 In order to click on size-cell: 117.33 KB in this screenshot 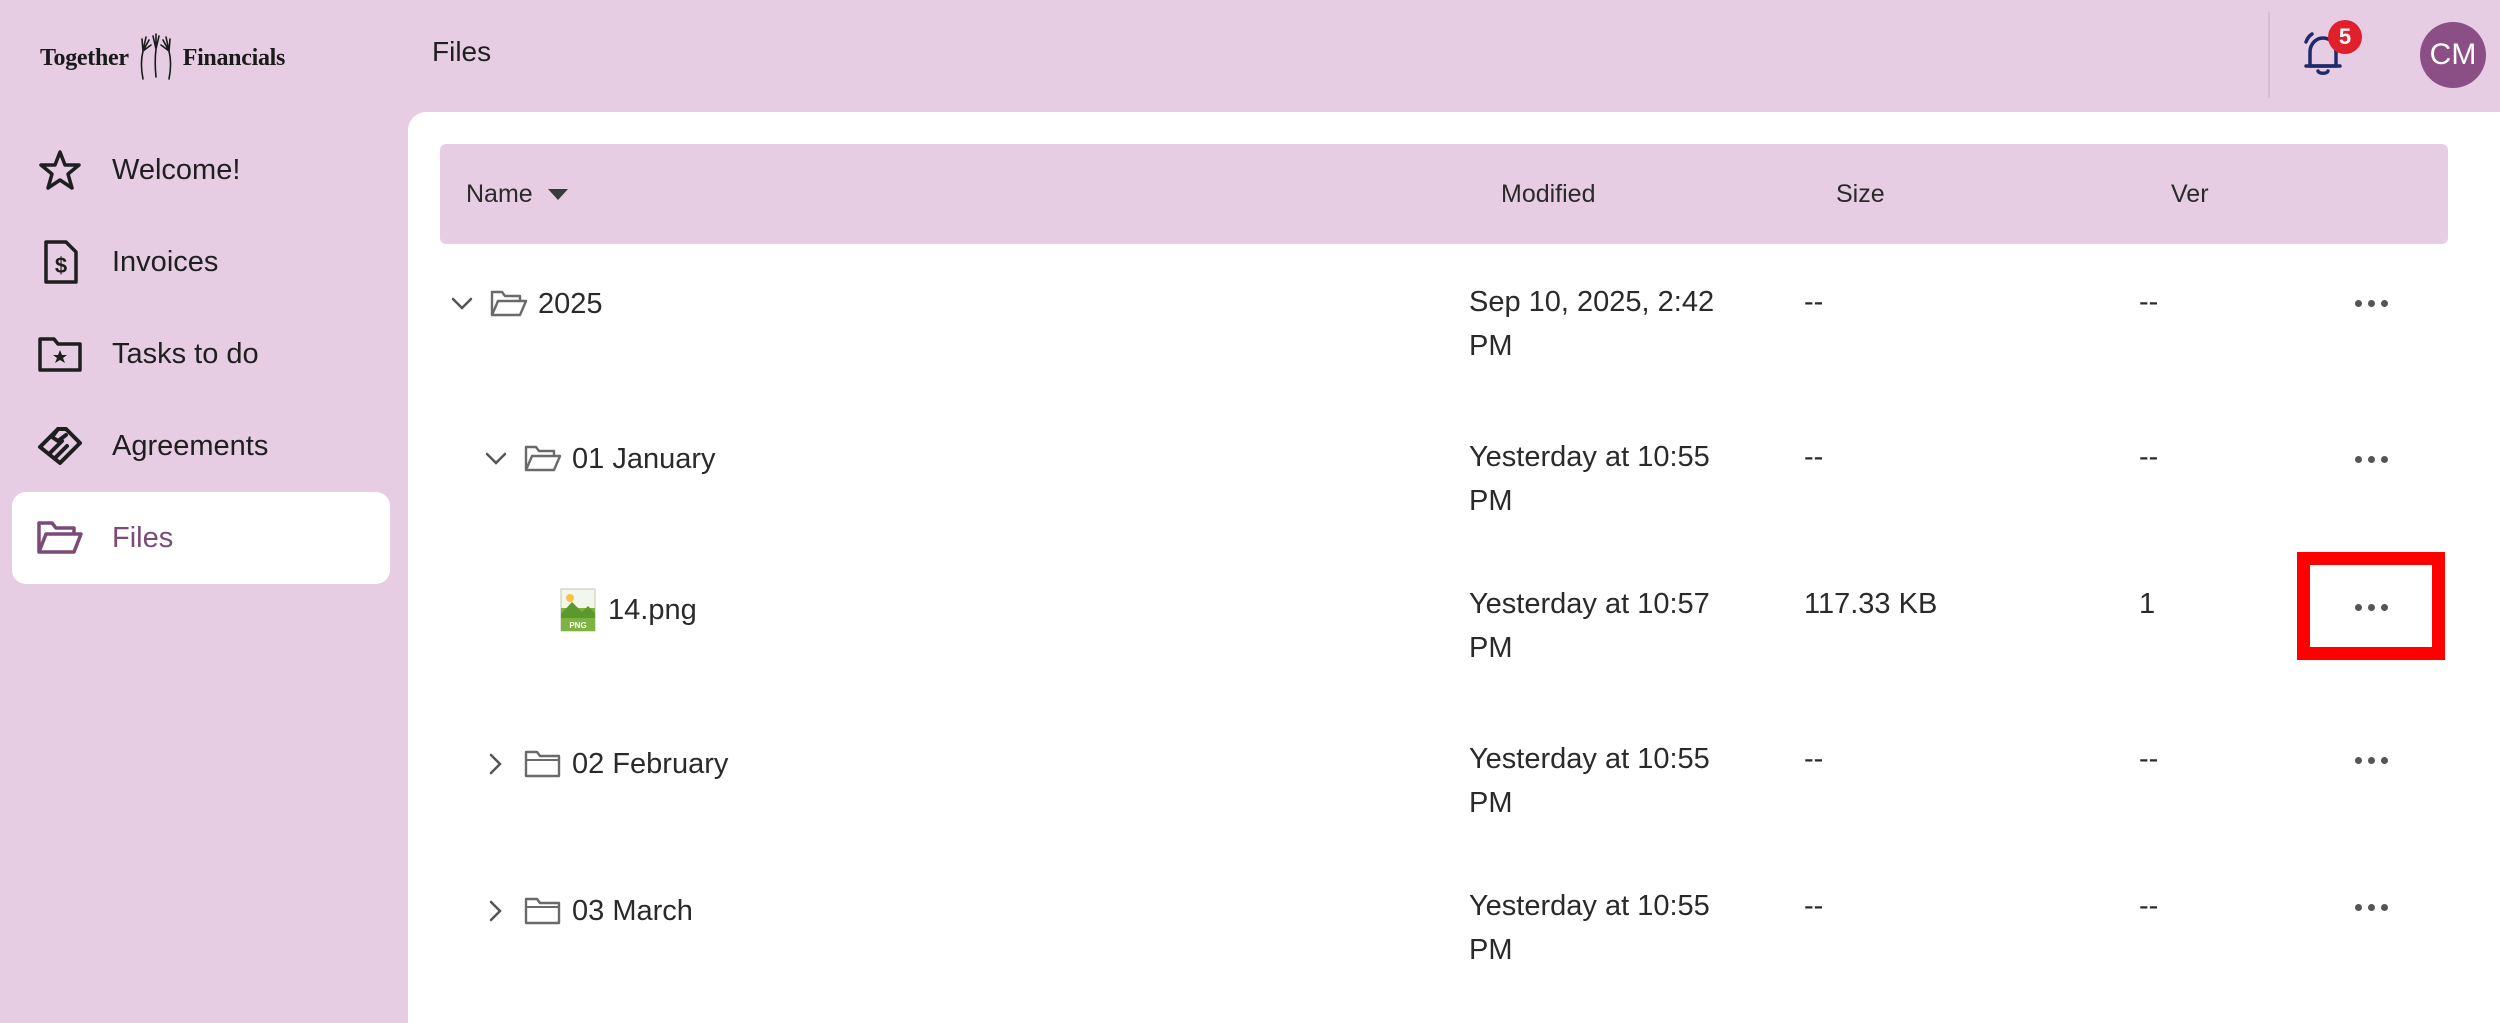, I will do `click(1871, 604)`.